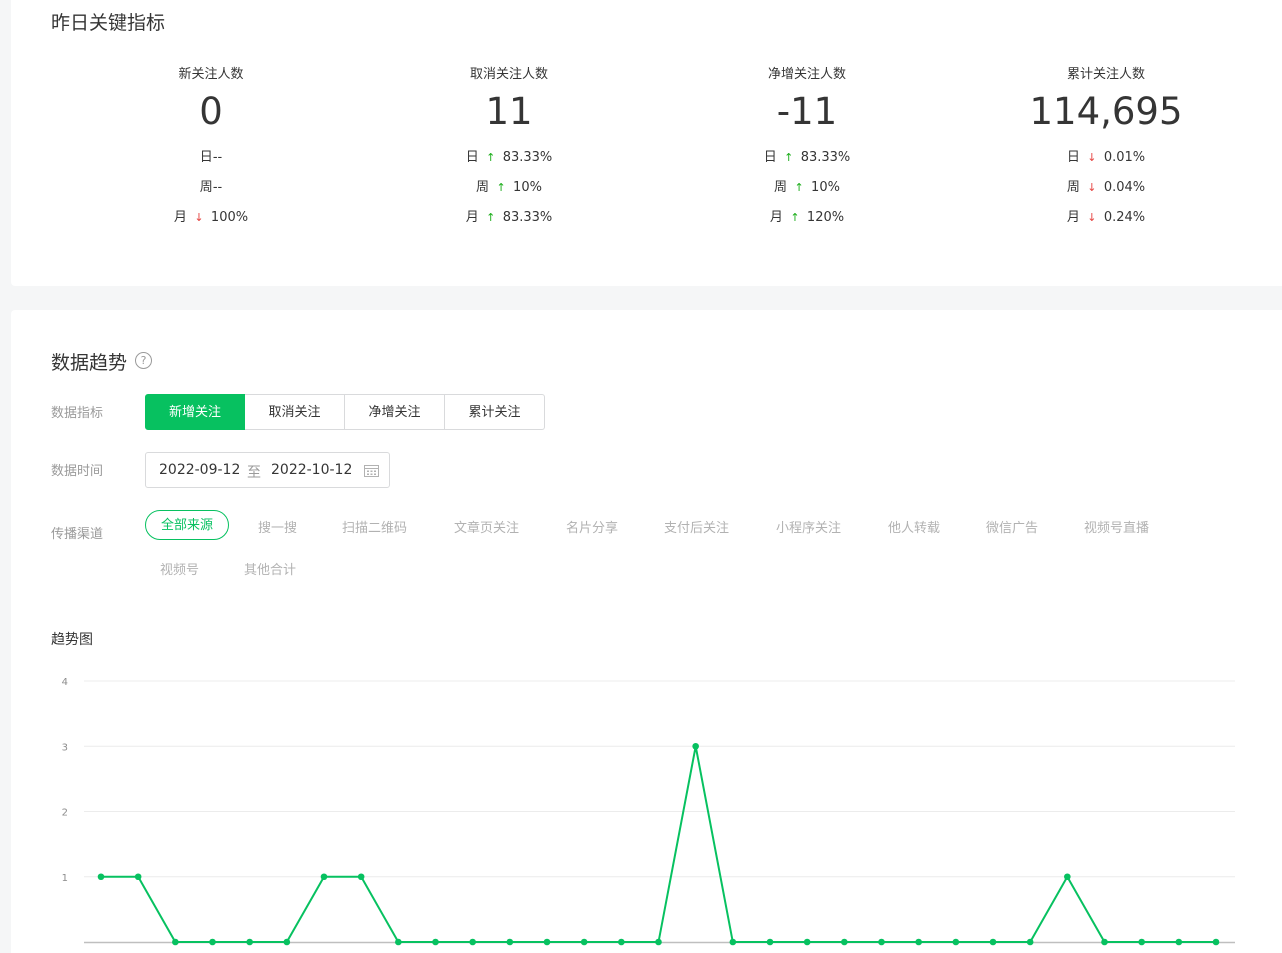  What do you see at coordinates (65, 878) in the screenshot?
I see `y-tick-label: 1` at bounding box center [65, 878].